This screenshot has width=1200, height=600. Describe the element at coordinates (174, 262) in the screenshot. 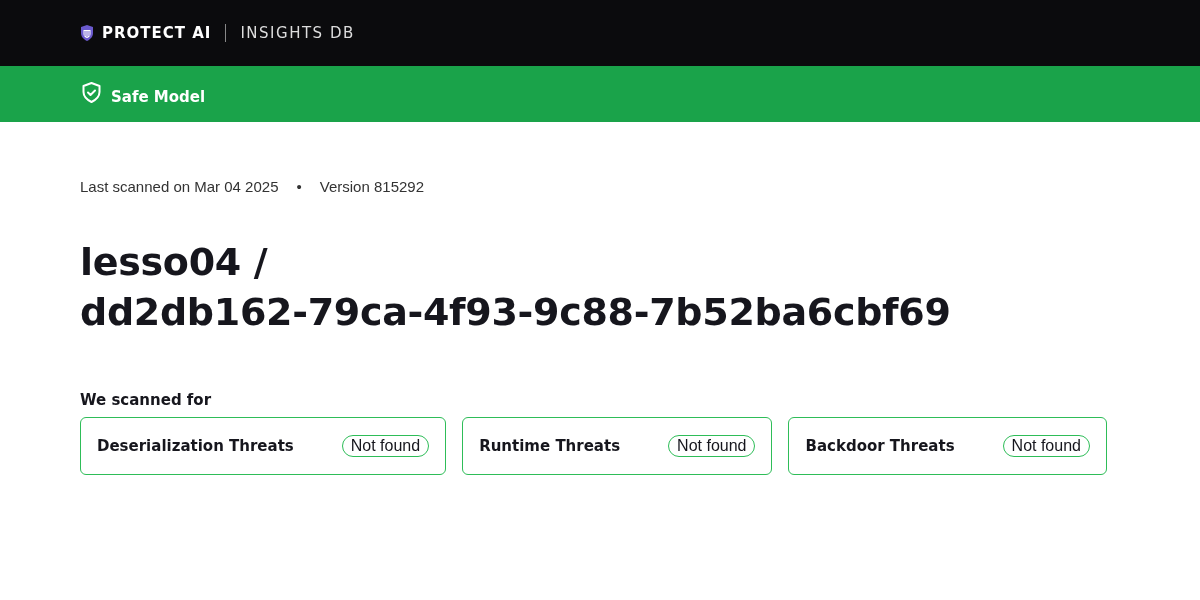

I see `model-title: lesso04 /` at that location.